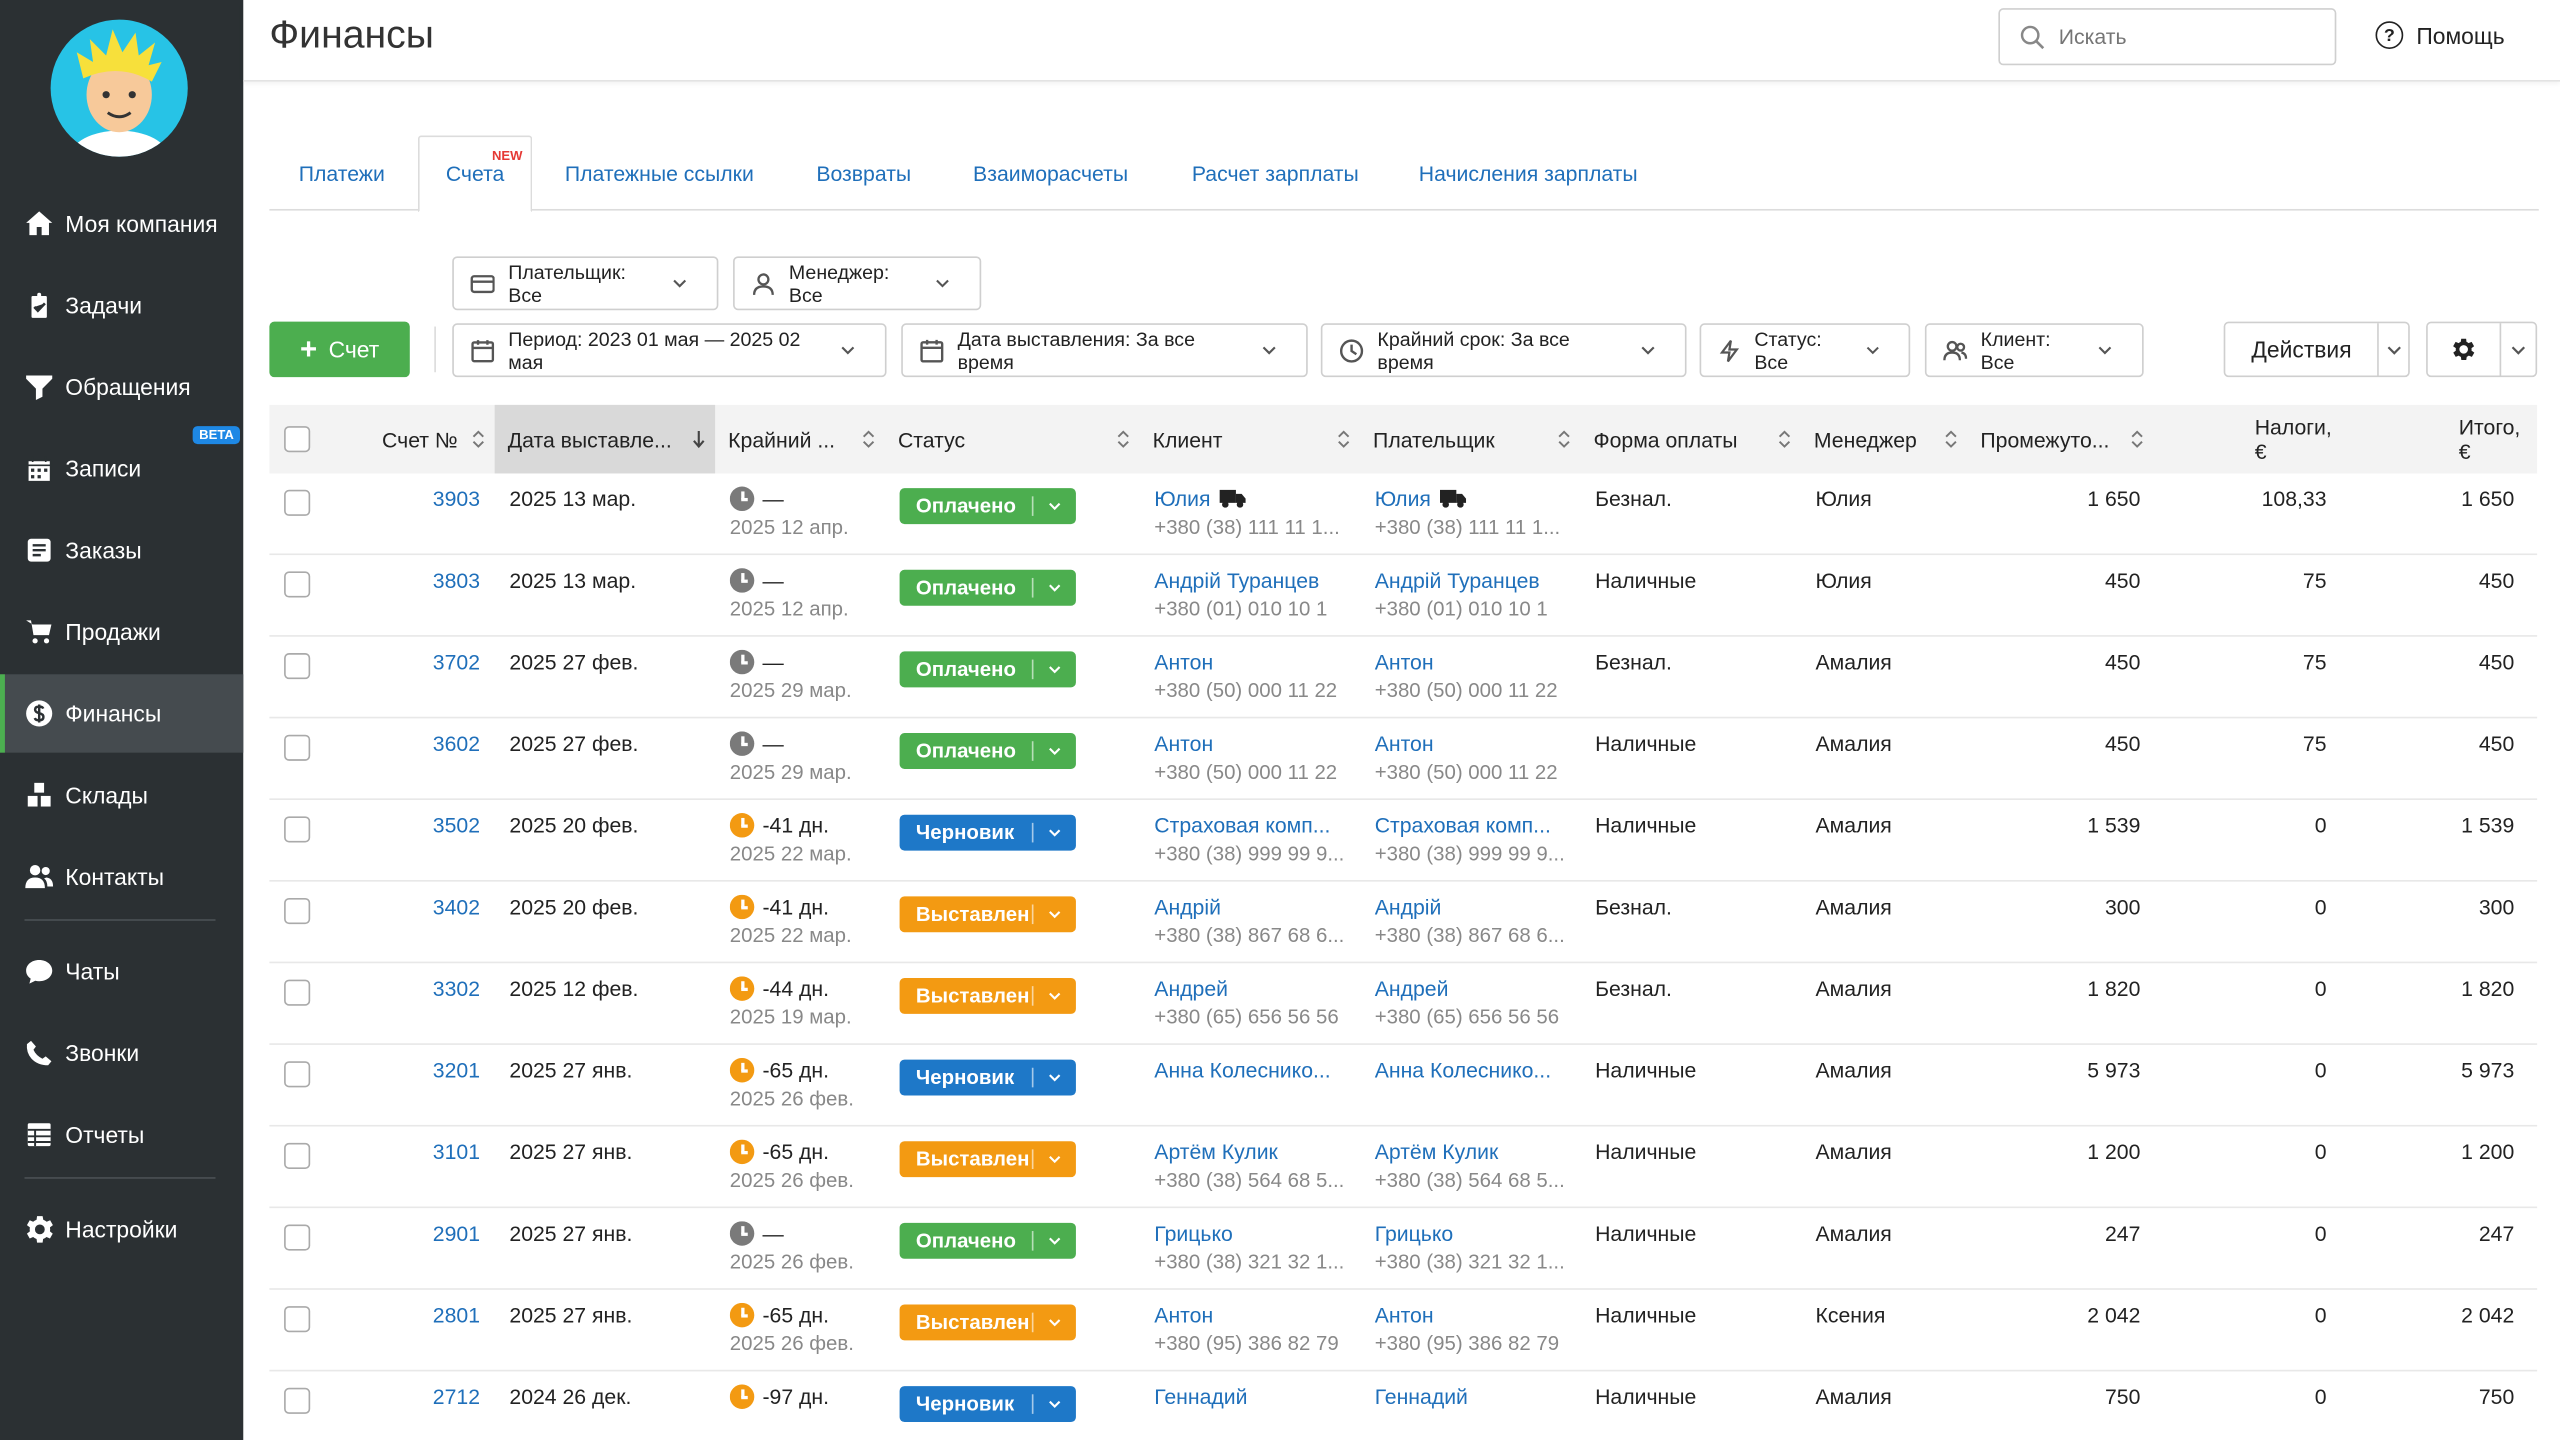  What do you see at coordinates (1414, 1233) in the screenshot?
I see `payer-link: Грицько` at bounding box center [1414, 1233].